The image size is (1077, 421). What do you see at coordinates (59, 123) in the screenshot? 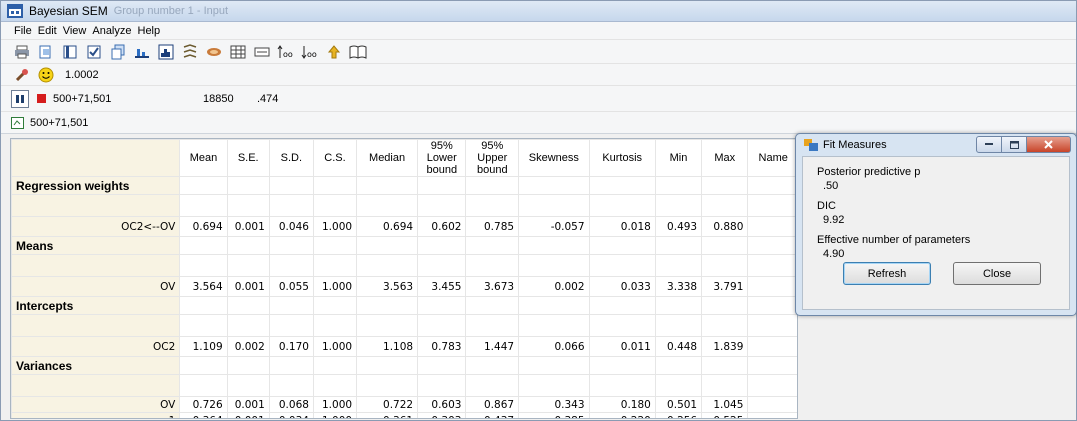
I see `results-tab-label: 500+71,501` at bounding box center [59, 123].